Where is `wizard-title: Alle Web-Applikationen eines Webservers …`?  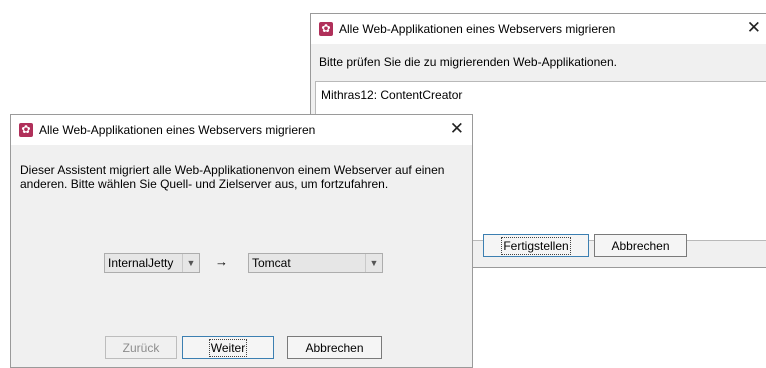 wizard-title: Alle Web-Applikationen eines Webservers … is located at coordinates (177, 130).